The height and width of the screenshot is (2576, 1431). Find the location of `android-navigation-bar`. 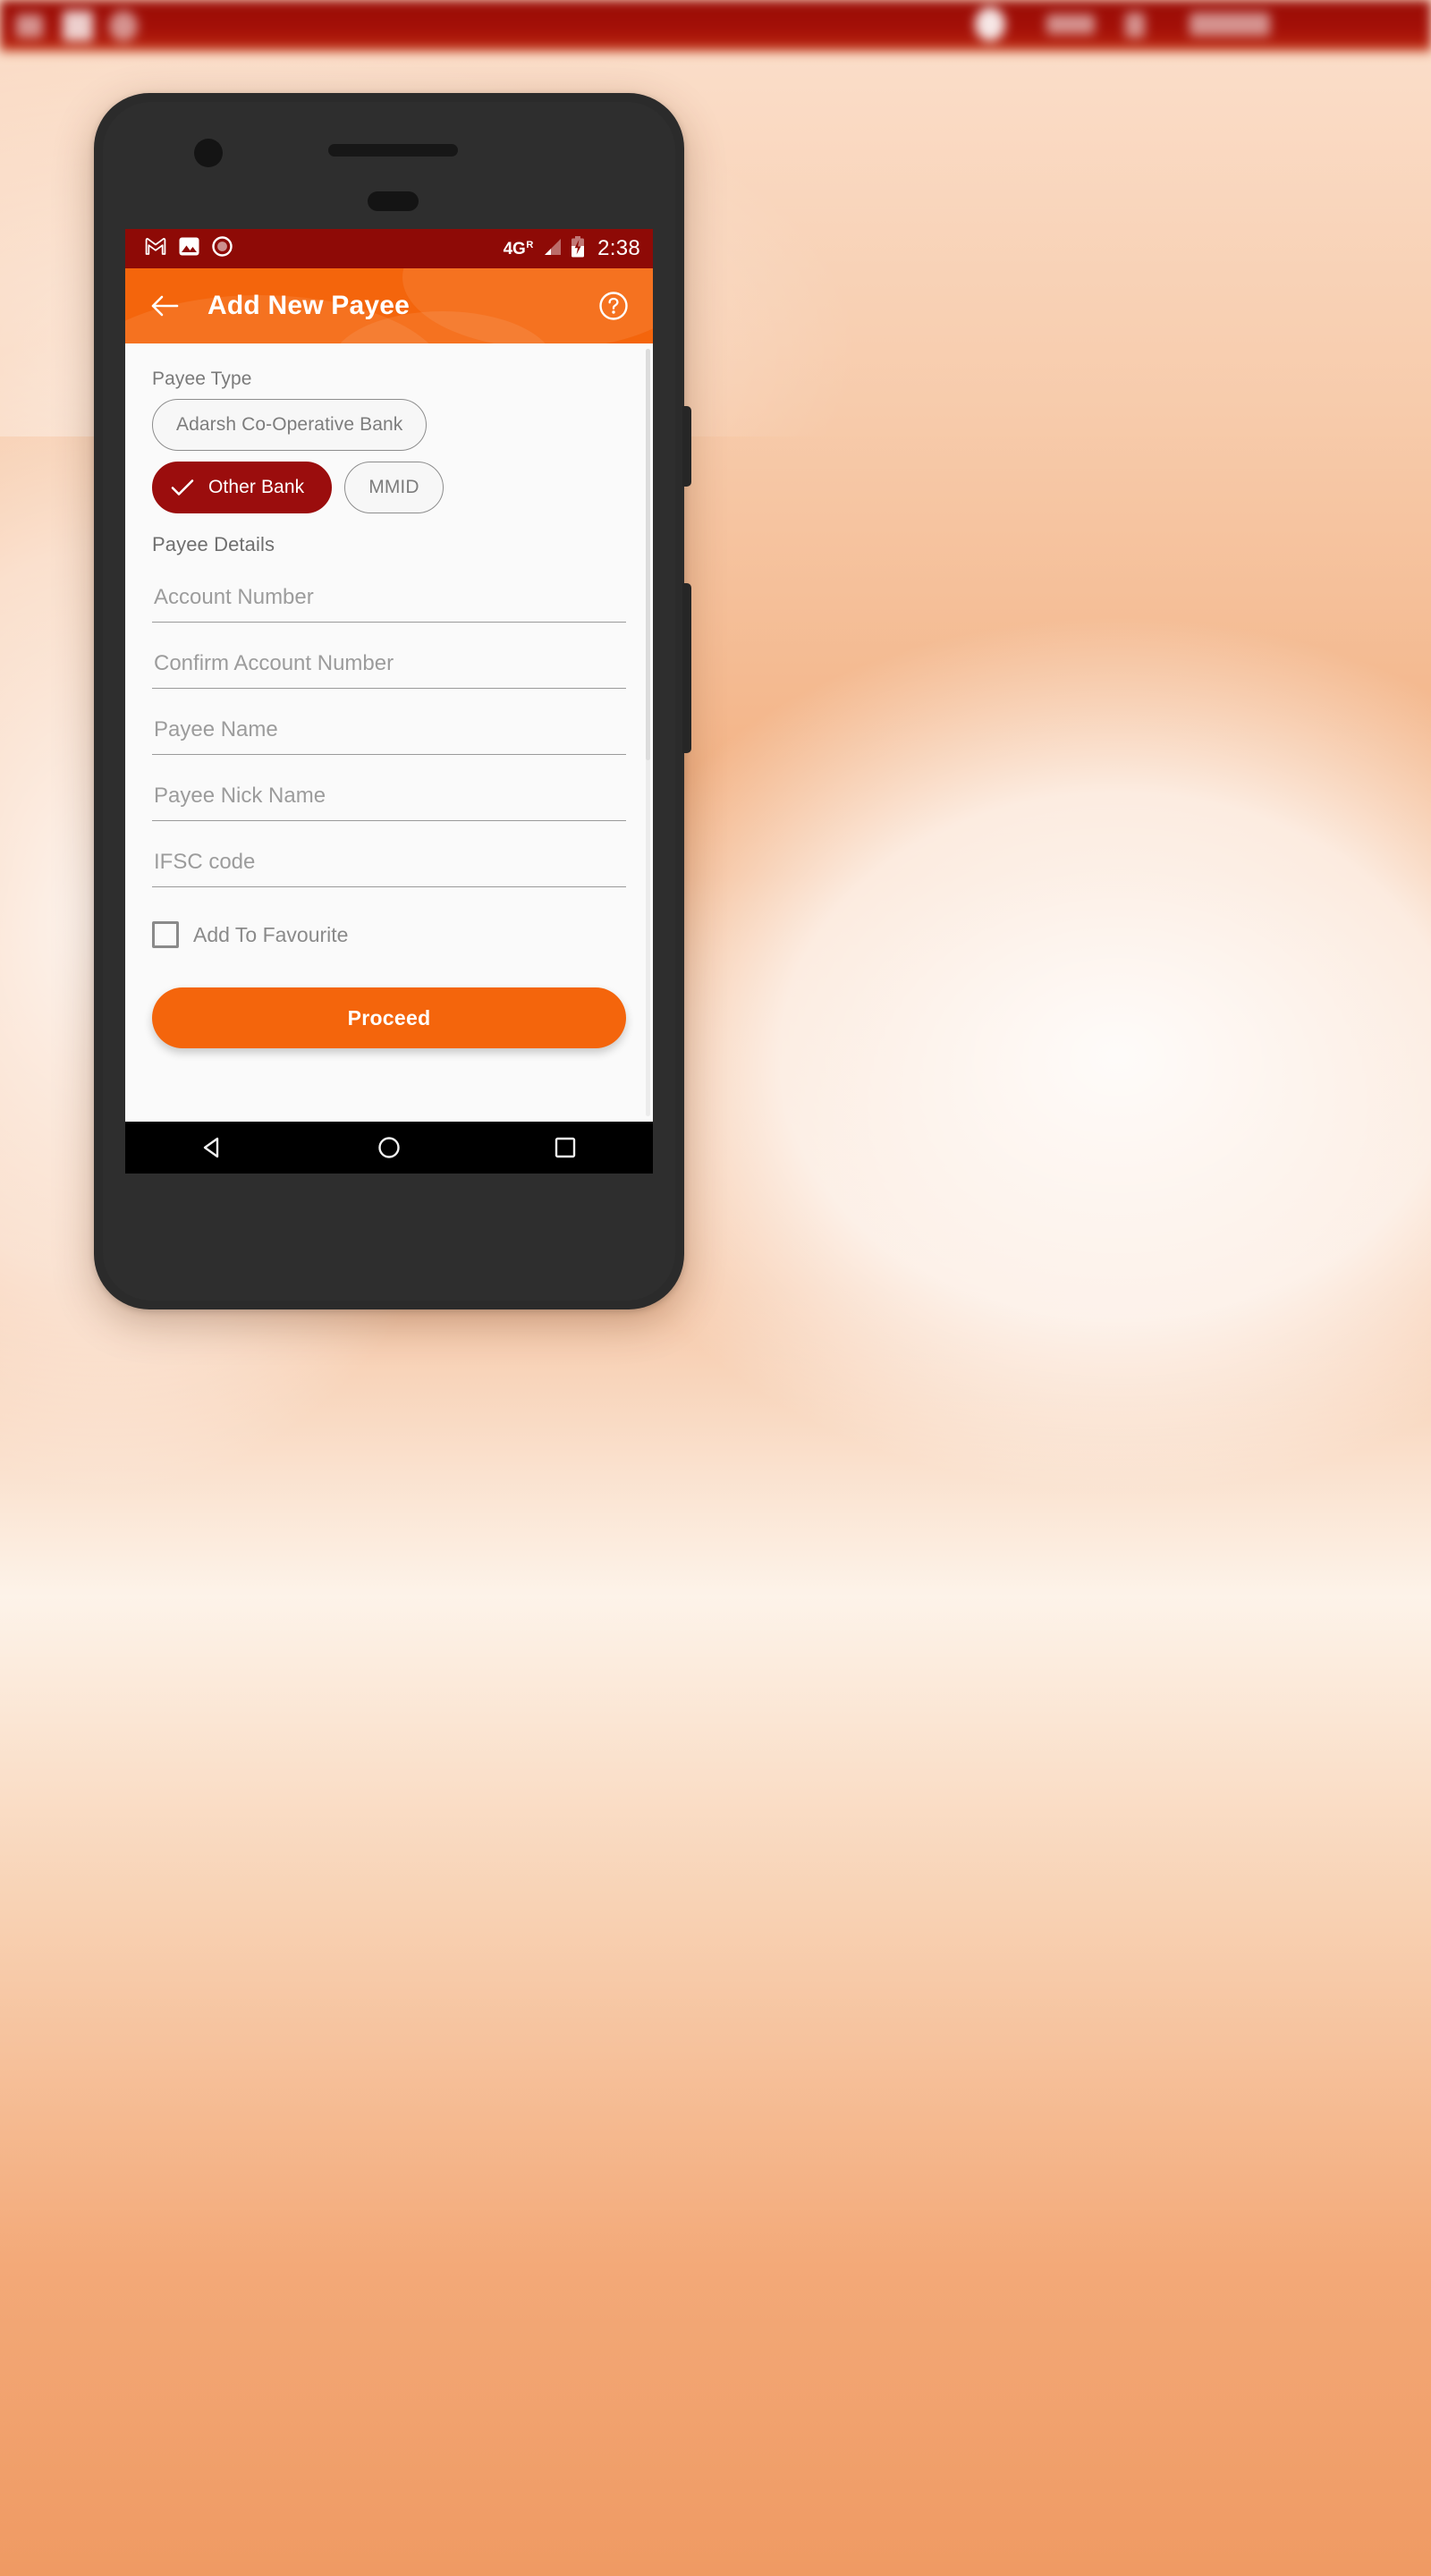

android-navigation-bar is located at coordinates (389, 1148).